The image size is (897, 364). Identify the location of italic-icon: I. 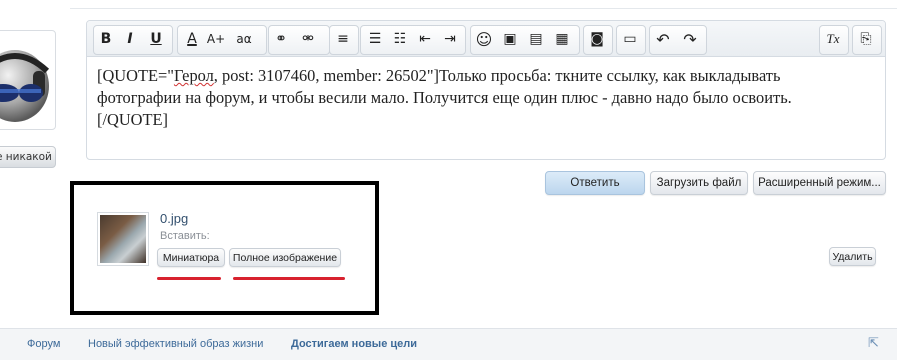
(130, 39).